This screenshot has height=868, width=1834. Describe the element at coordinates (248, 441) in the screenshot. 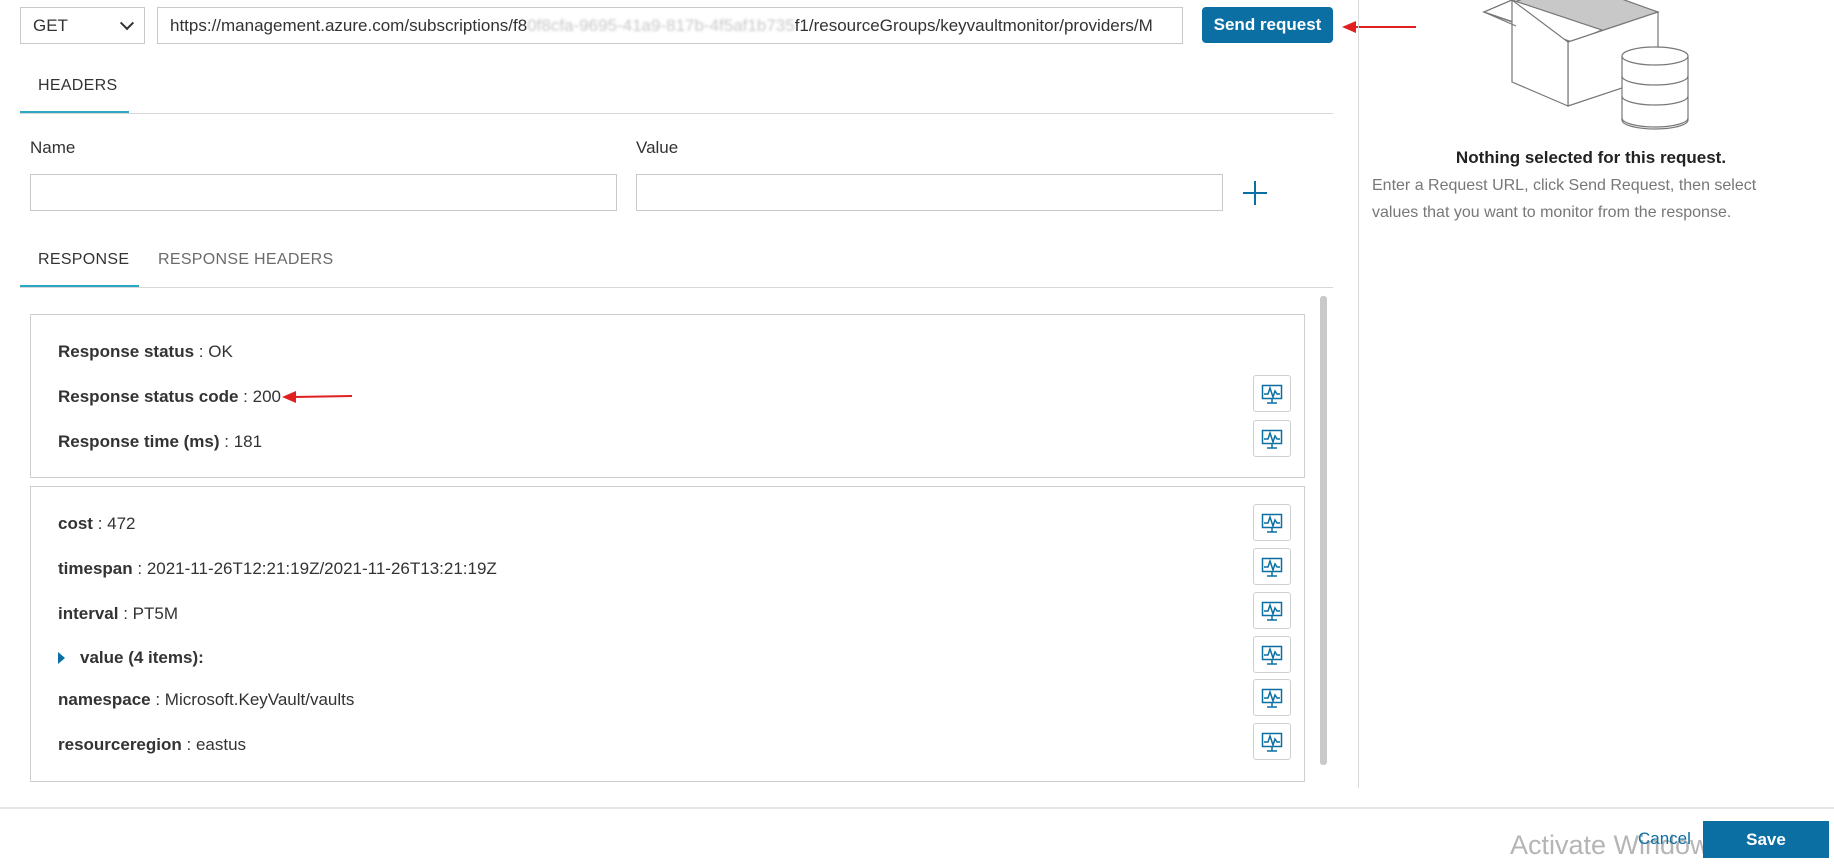

I see `row-value: 181` at that location.